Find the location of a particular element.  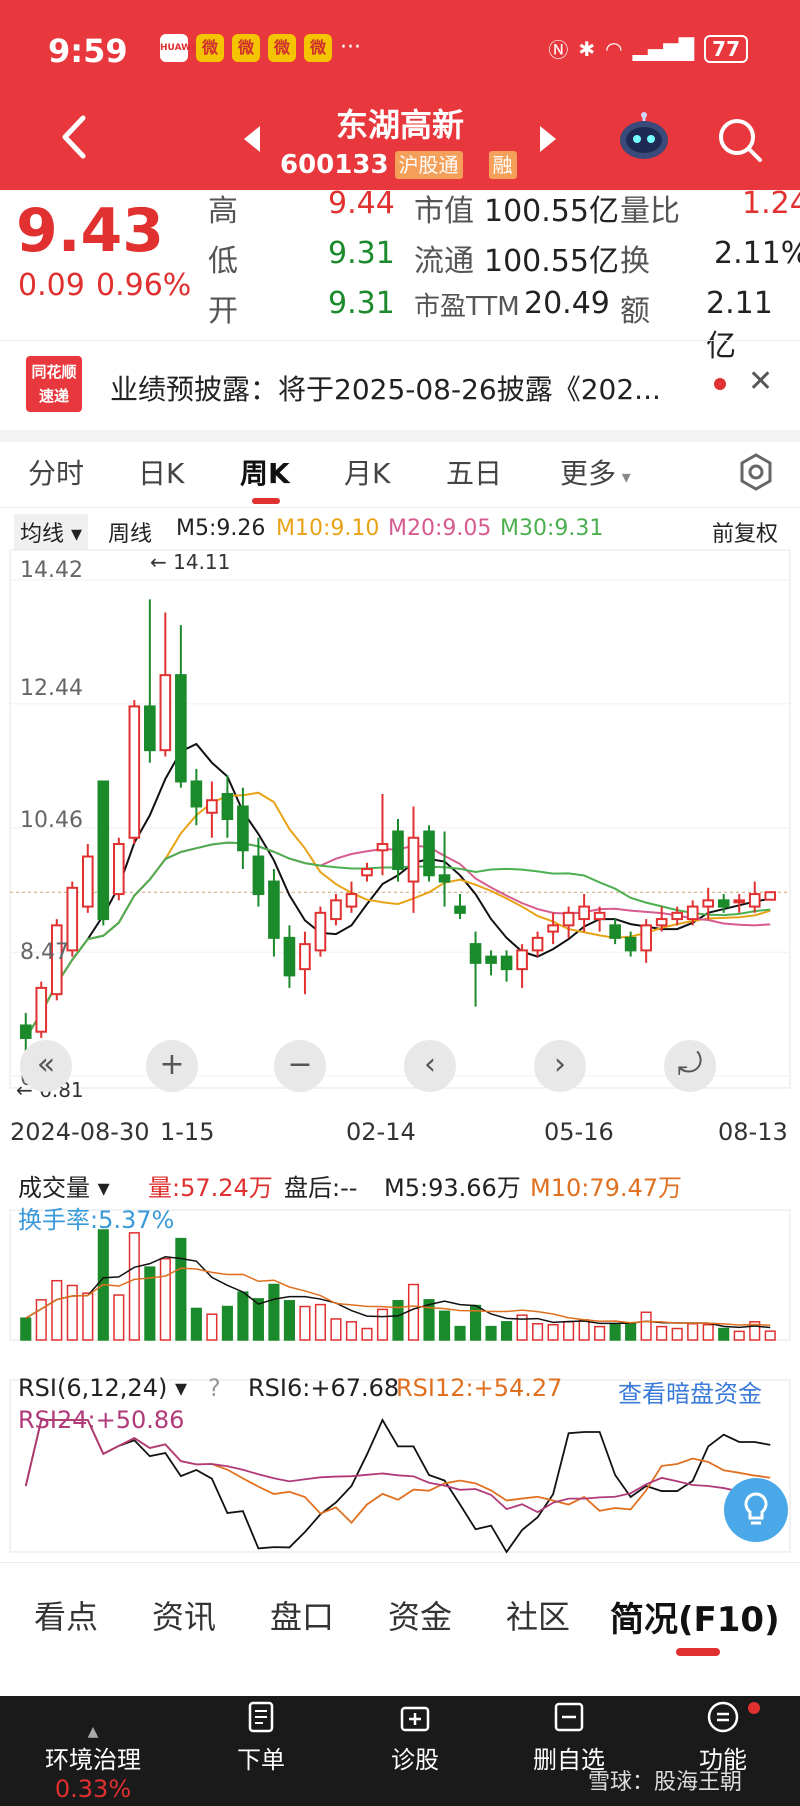

float-label: 流通 is located at coordinates (444, 261).